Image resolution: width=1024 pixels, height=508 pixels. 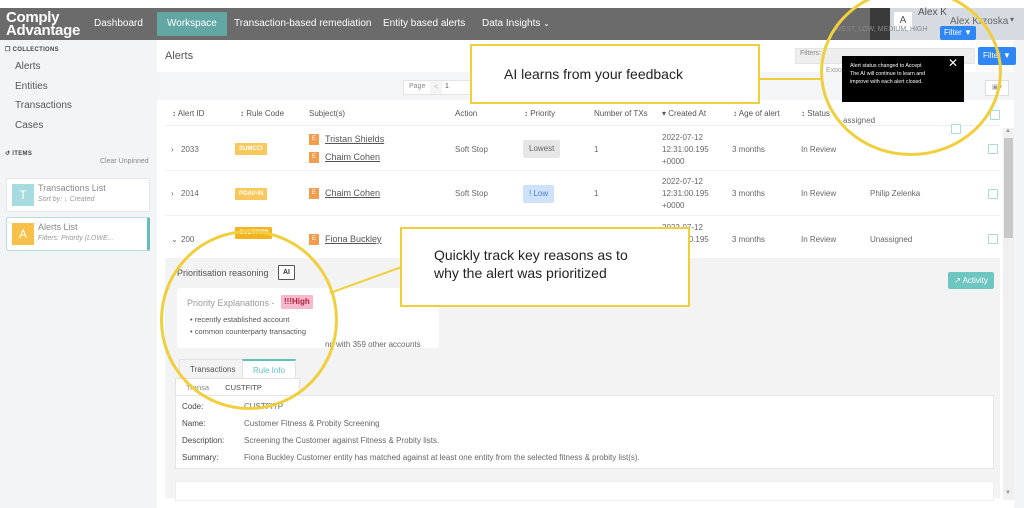 I want to click on history-icon: ↺, so click(x=8, y=154).